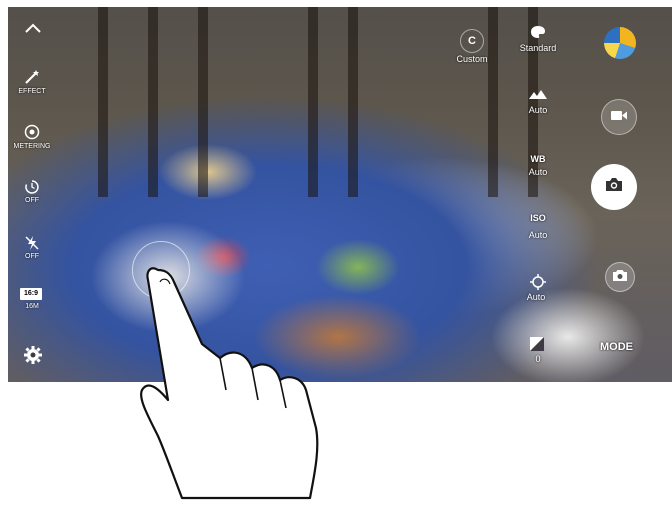 The image size is (672, 506). Describe the element at coordinates (472, 59) in the screenshot. I see `custom-mode-label: Custom` at that location.